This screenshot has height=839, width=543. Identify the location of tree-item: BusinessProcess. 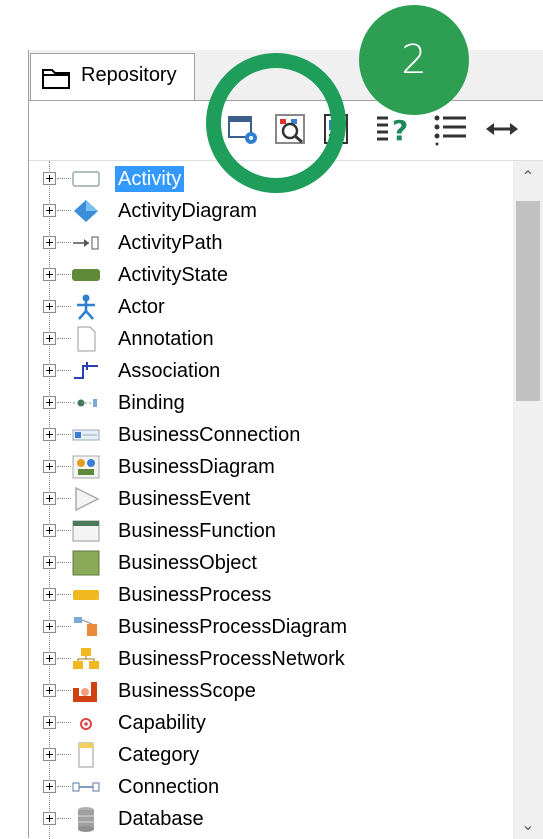
(269, 595).